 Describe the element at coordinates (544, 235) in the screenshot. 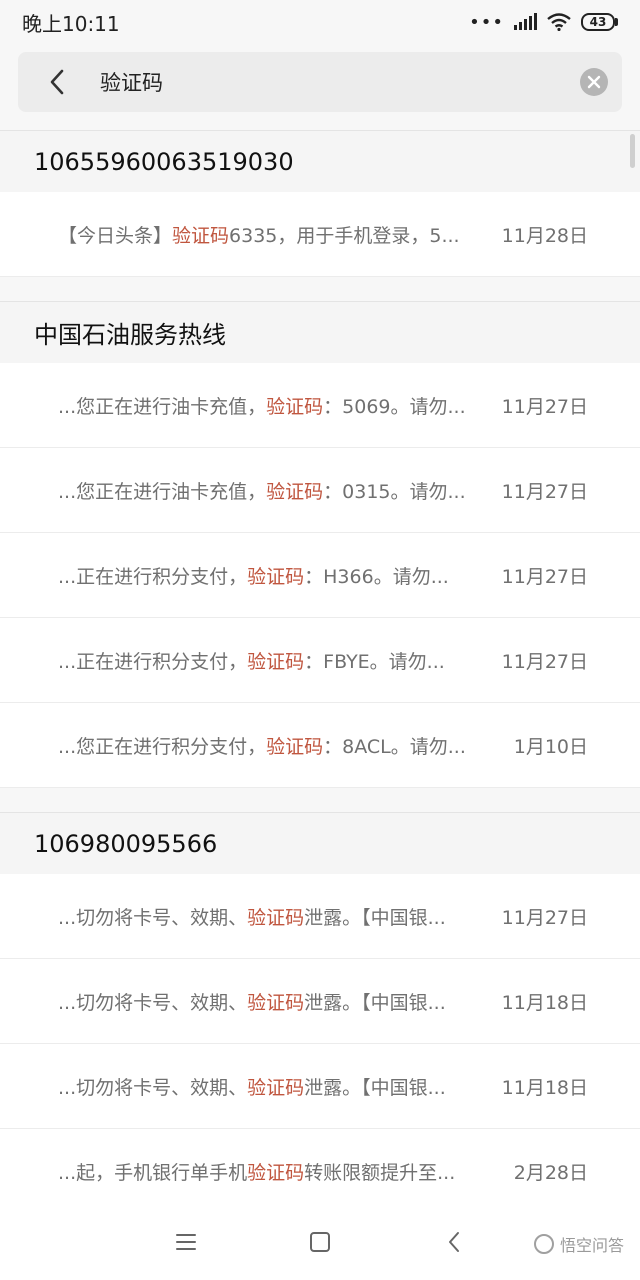

I see `message-date: 11月28日` at that location.